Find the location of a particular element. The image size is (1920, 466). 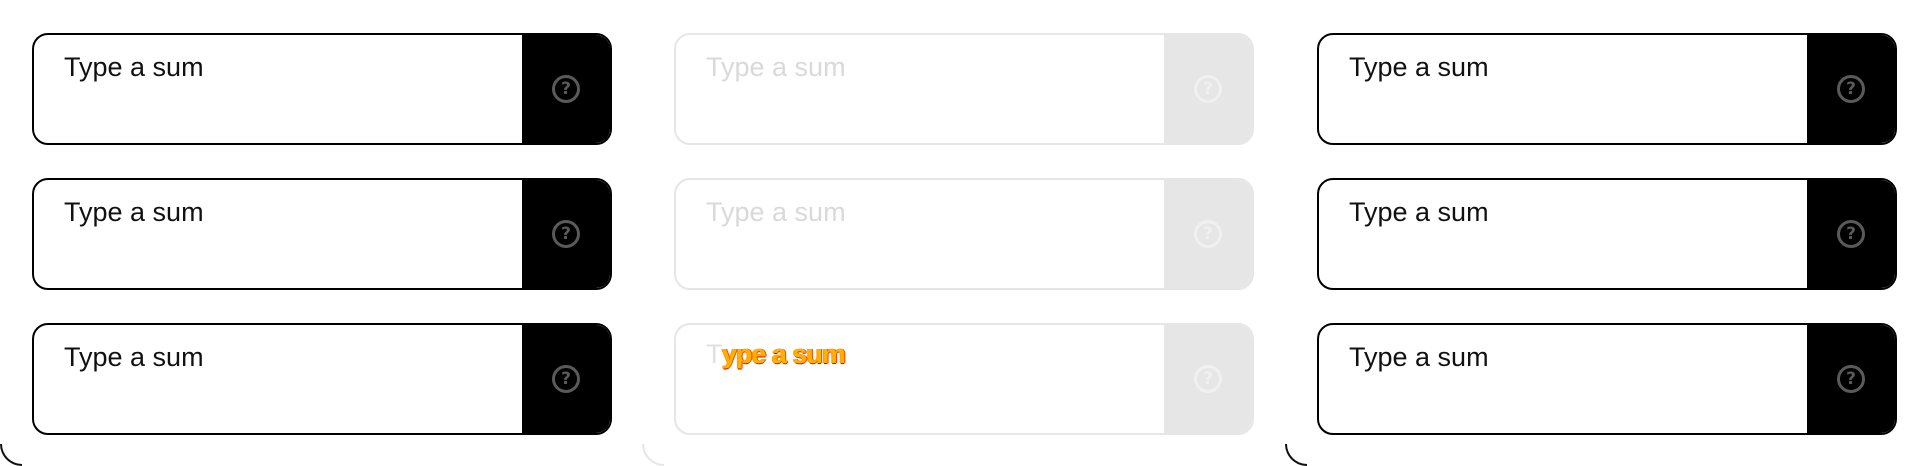

input-area: T ype a sum is located at coordinates (920, 379).